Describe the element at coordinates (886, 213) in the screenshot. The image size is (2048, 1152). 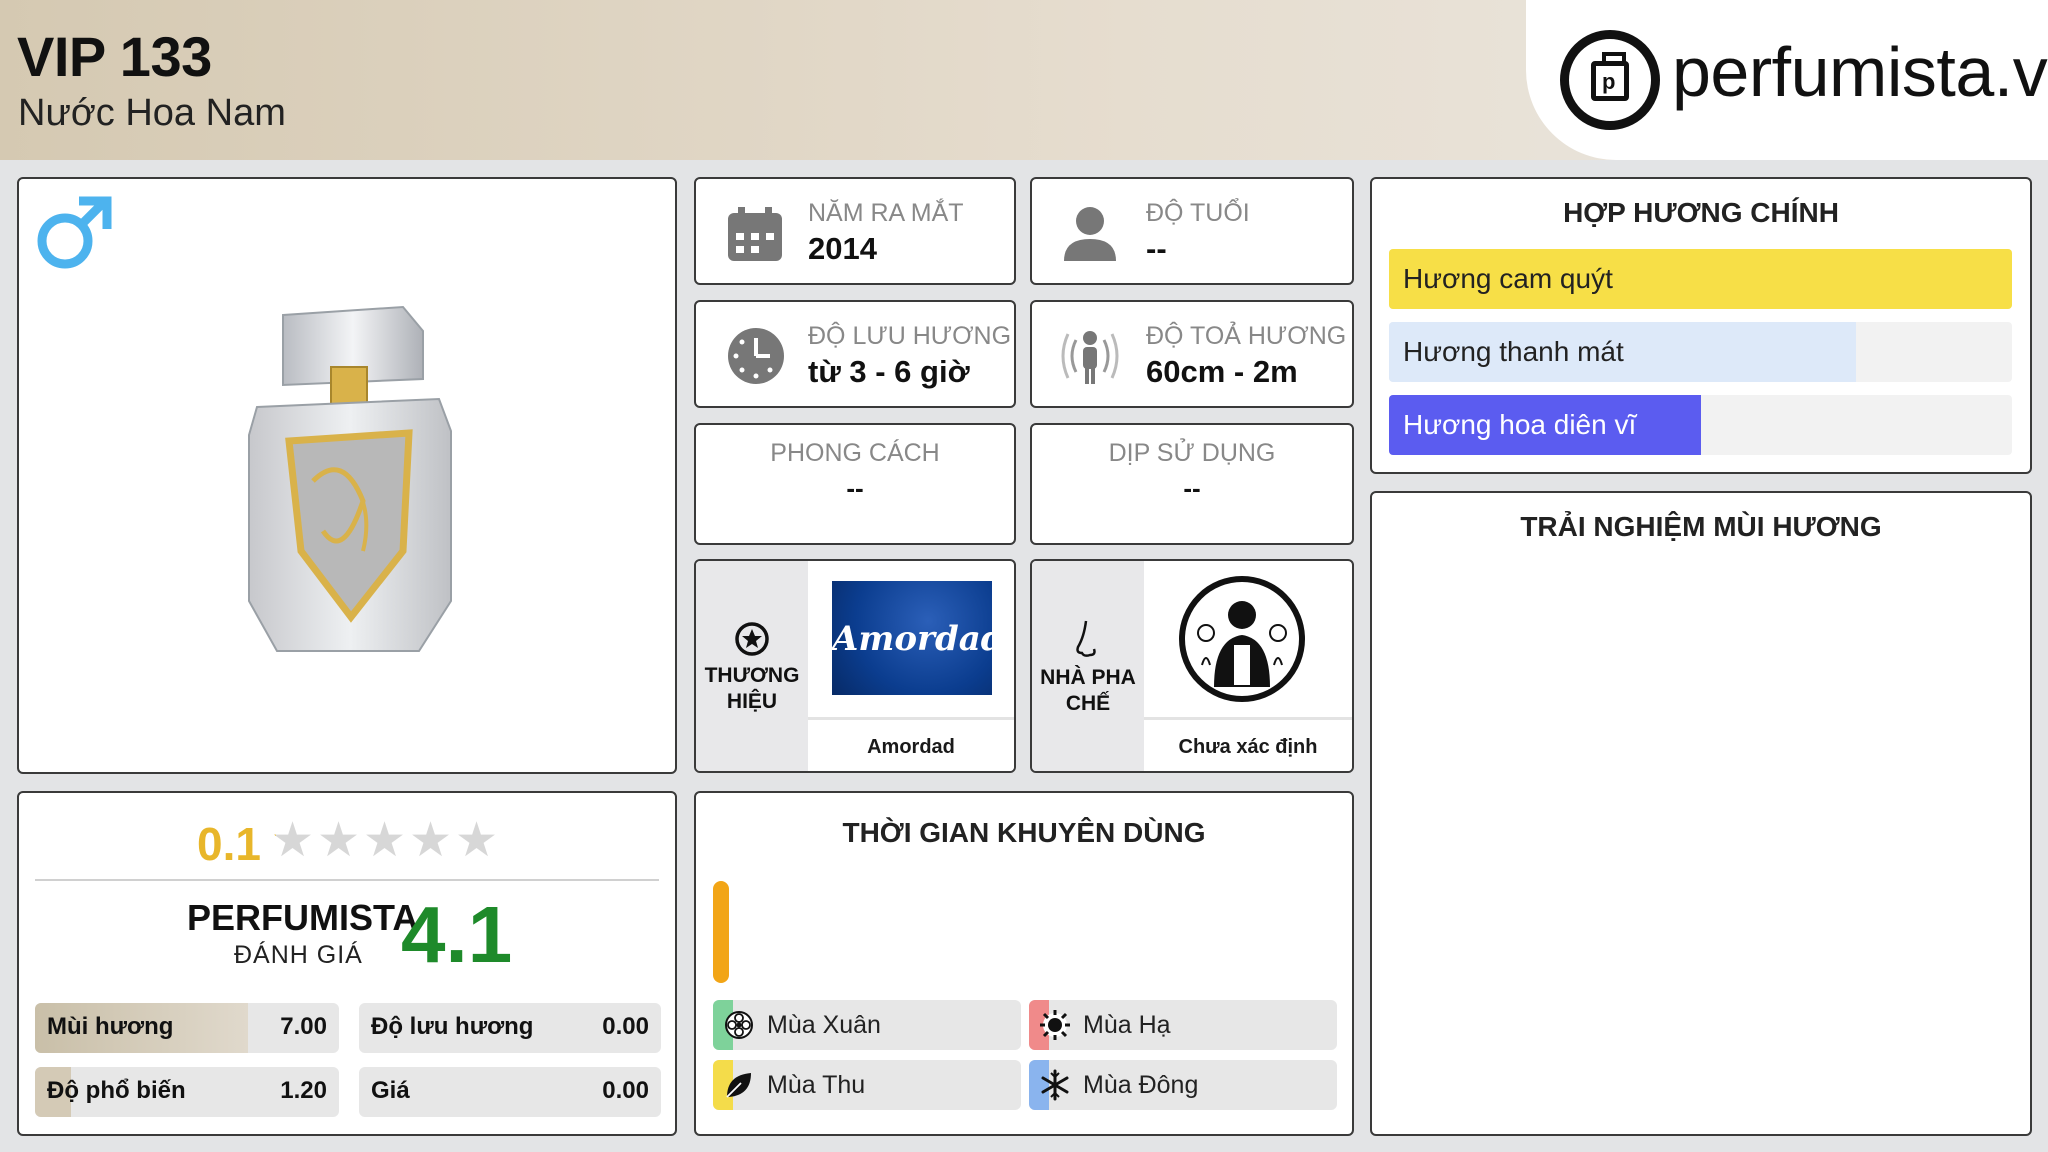
I see `release-year-label: NĂM RA MẮT` at that location.